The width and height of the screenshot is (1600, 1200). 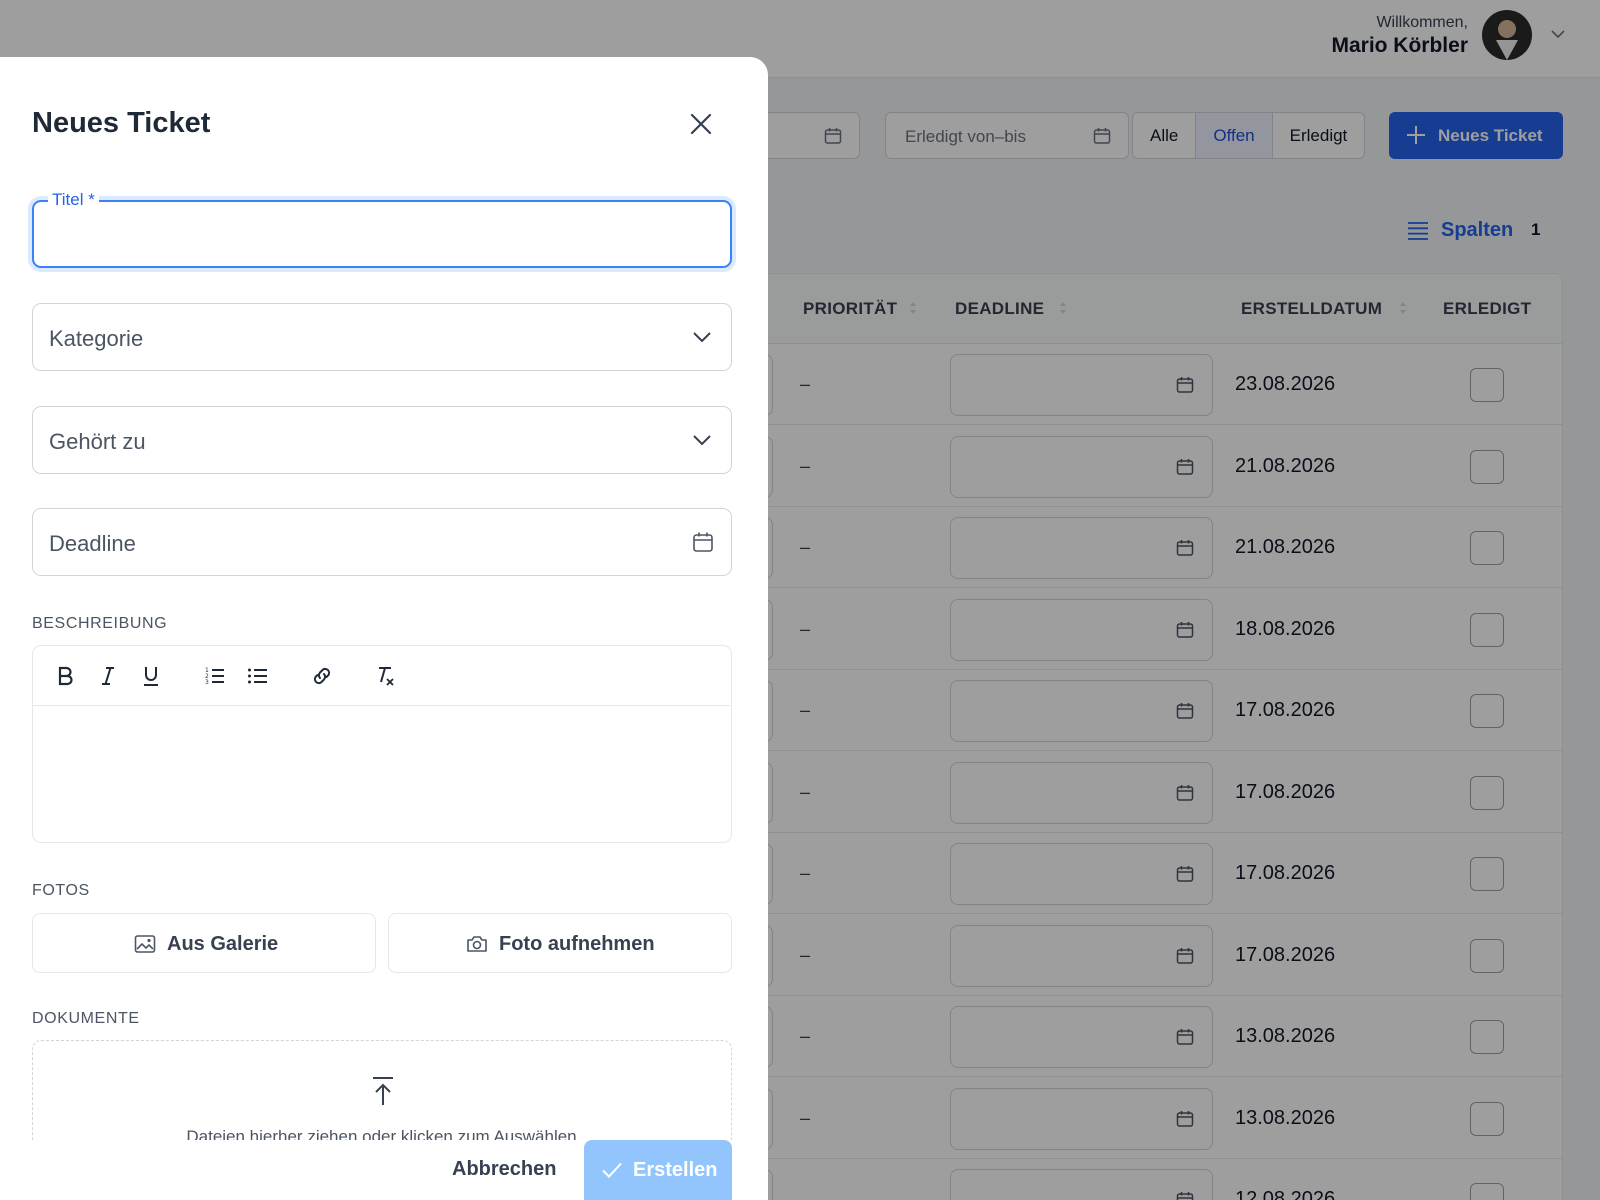 What do you see at coordinates (577, 944) in the screenshot?
I see `camera-label: Foto aufnehmen` at bounding box center [577, 944].